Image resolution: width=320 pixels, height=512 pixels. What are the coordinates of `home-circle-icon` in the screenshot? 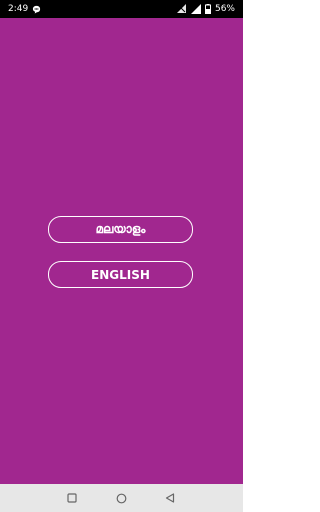 It's located at (121, 498).